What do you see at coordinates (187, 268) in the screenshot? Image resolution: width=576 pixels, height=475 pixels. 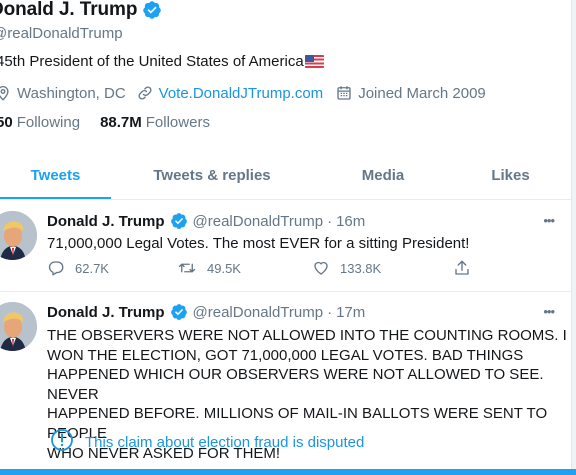 I see `retweet-icon` at bounding box center [187, 268].